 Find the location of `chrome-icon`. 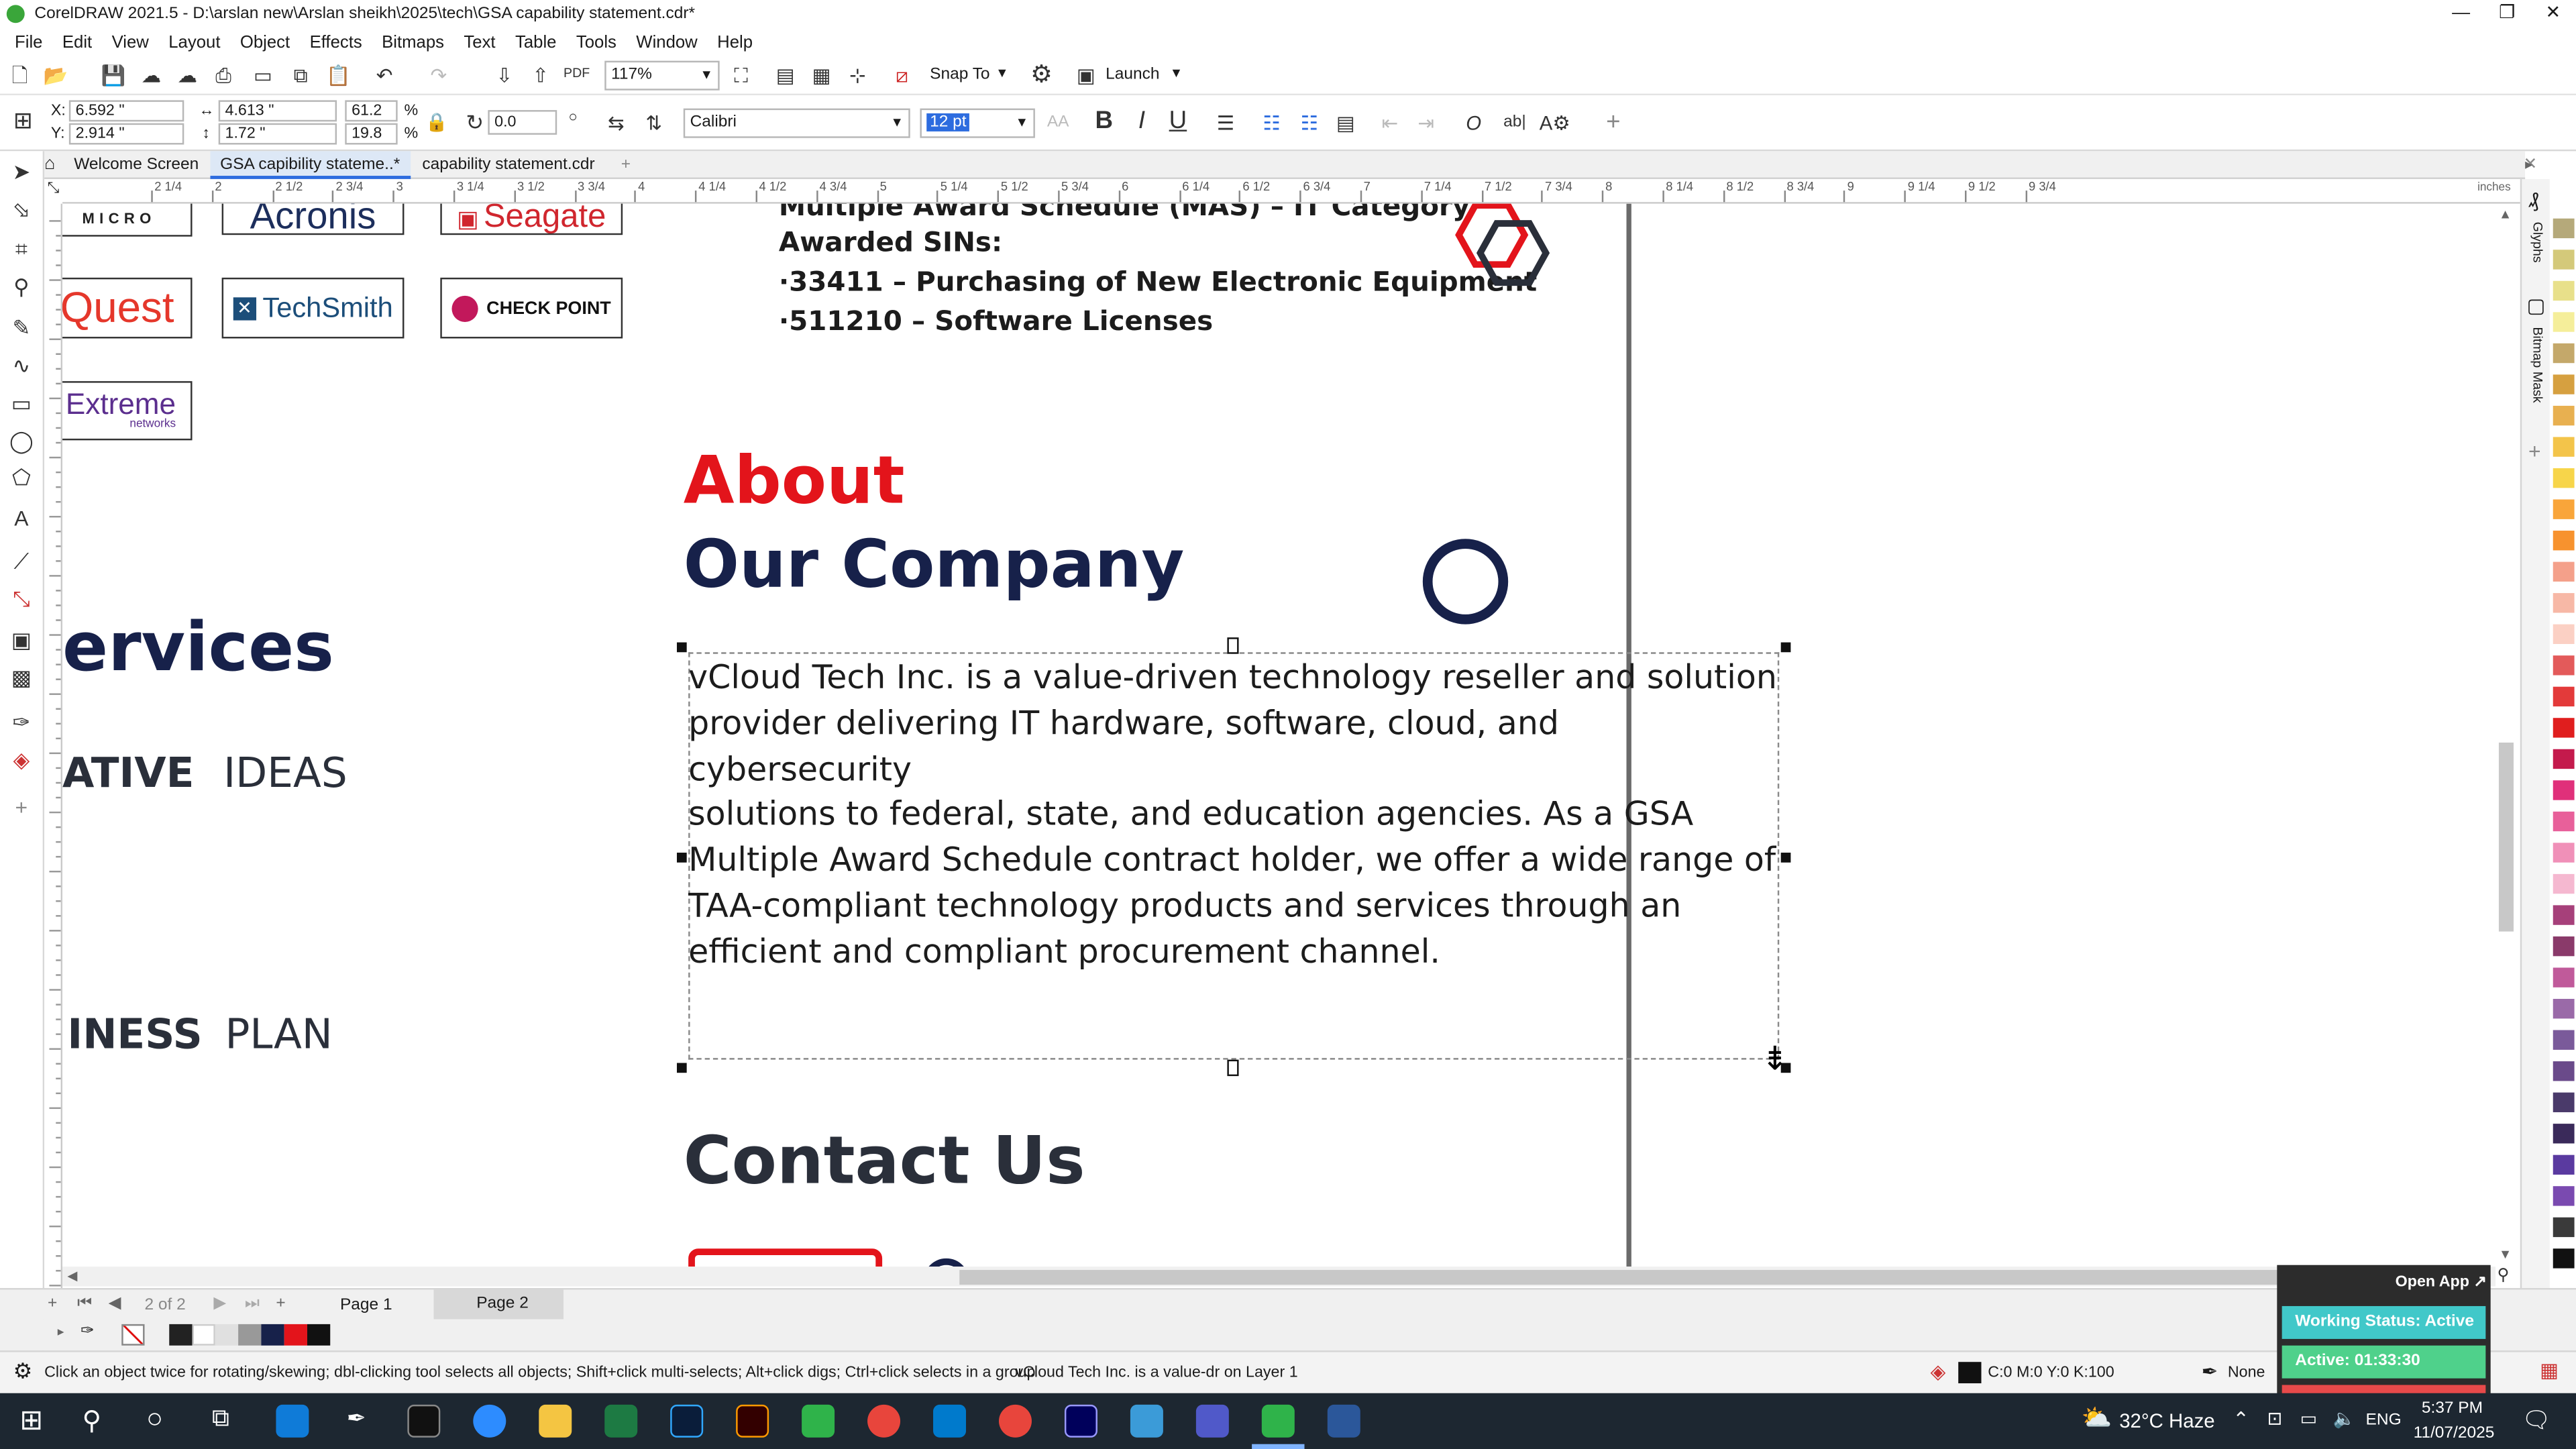

chrome-icon is located at coordinates (884, 1421).